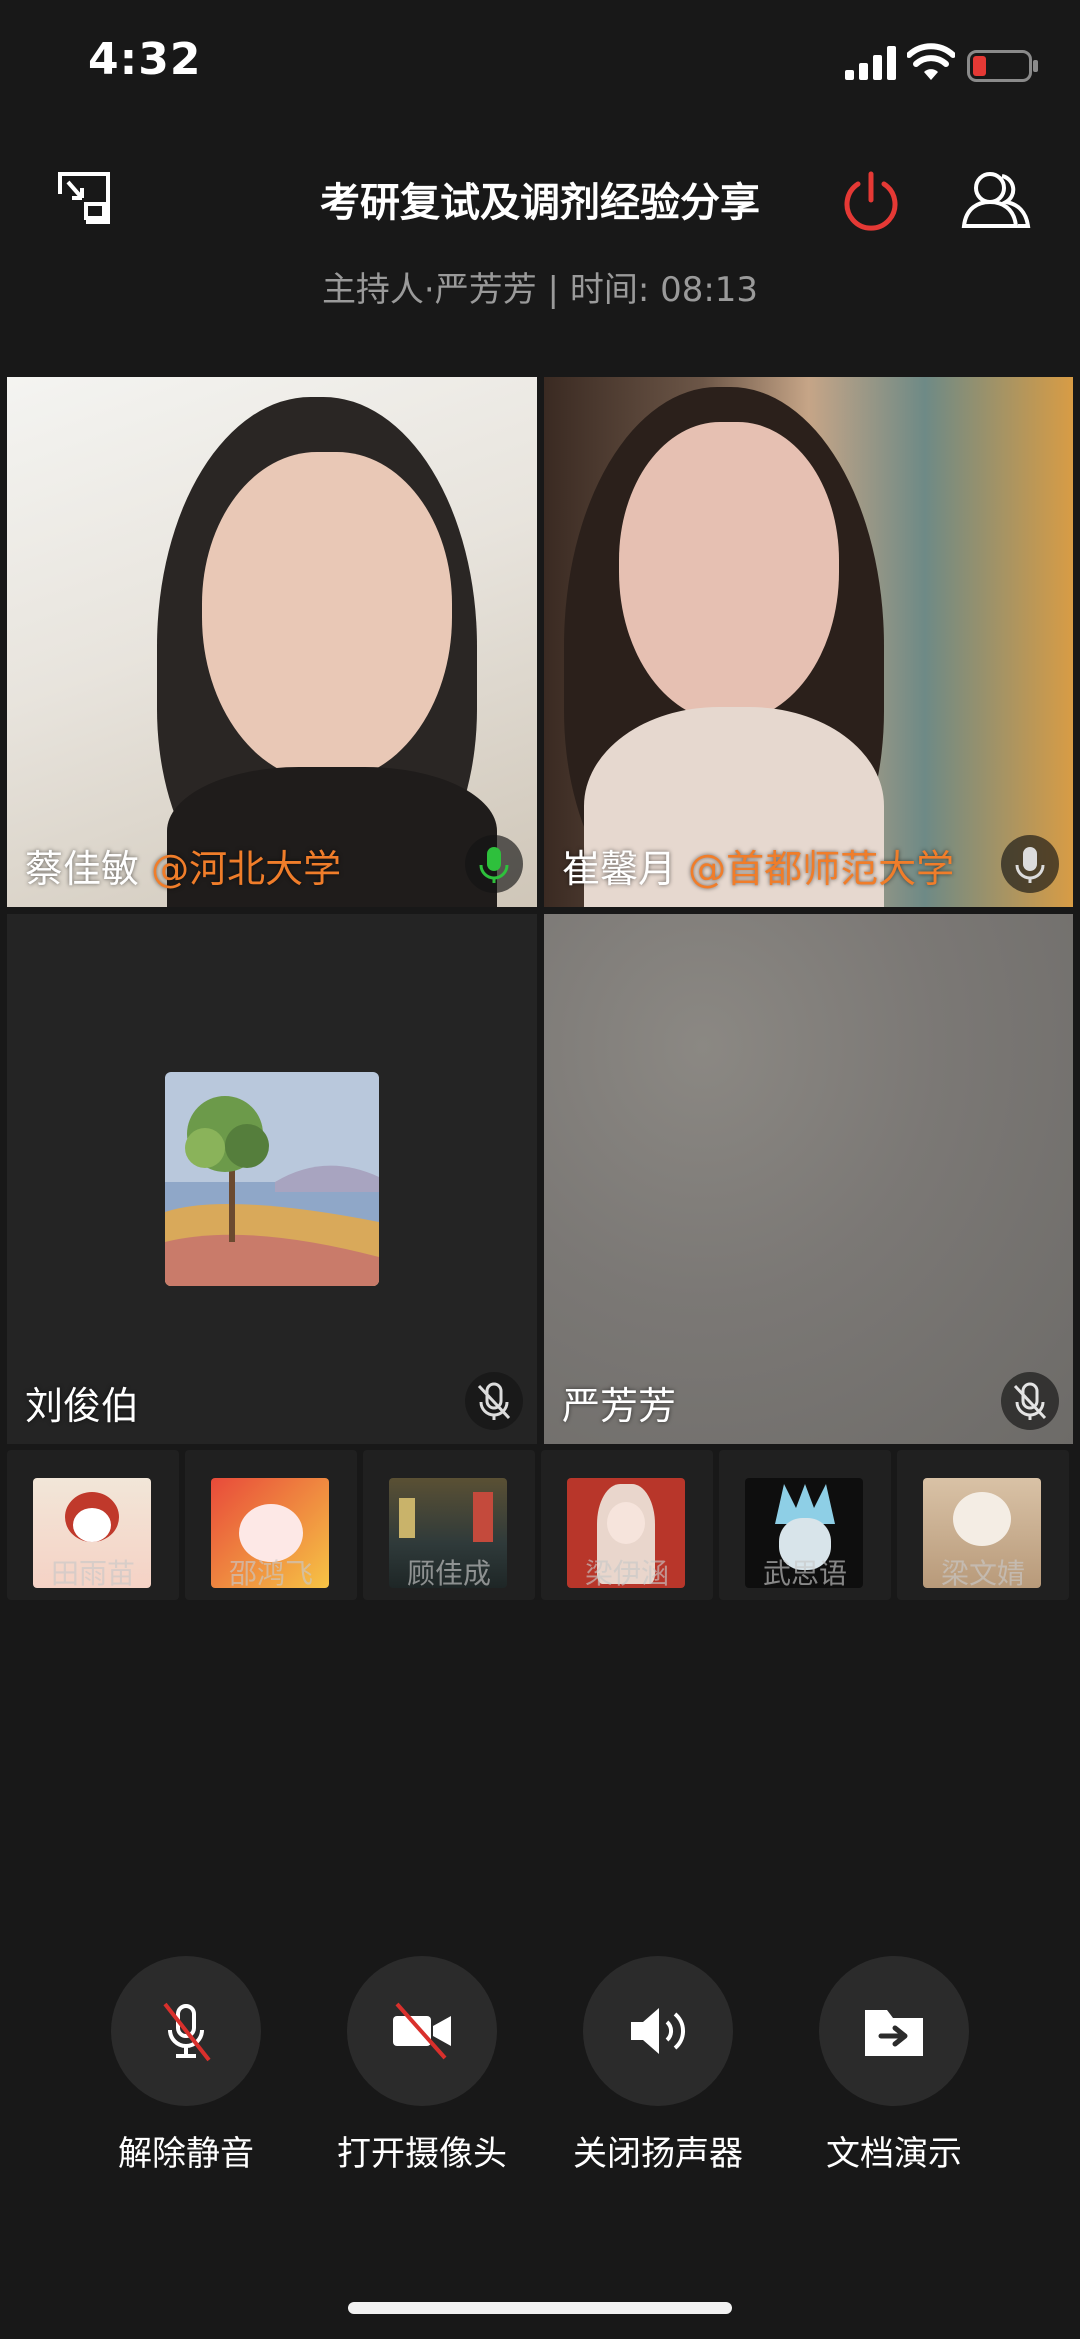 This screenshot has height=2339, width=1080. What do you see at coordinates (82, 1406) in the screenshot?
I see `participant-name: 刘俊伯` at bounding box center [82, 1406].